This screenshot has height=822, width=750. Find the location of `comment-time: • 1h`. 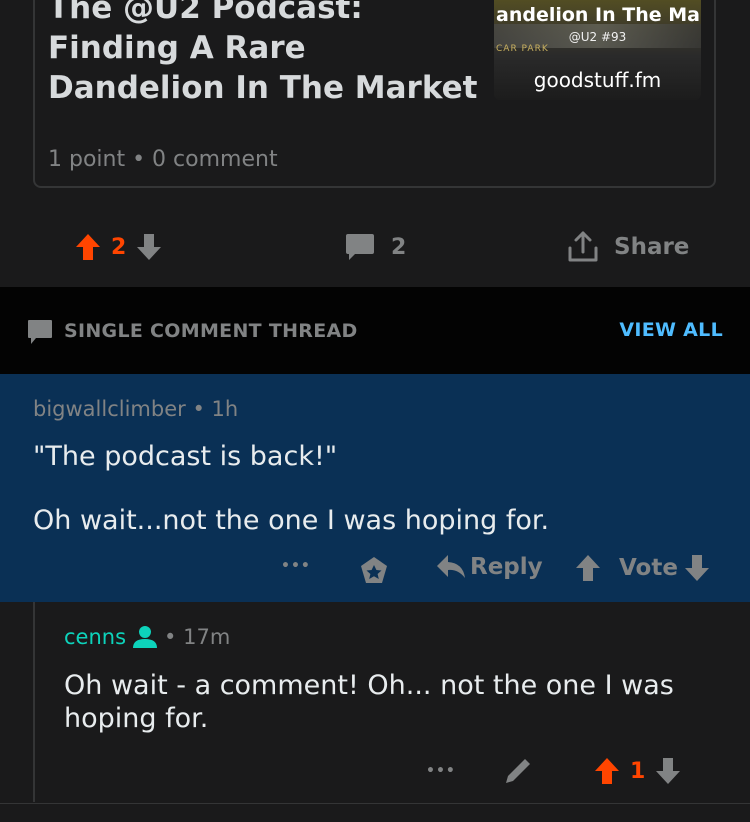

comment-time: • 1h is located at coordinates (215, 409).